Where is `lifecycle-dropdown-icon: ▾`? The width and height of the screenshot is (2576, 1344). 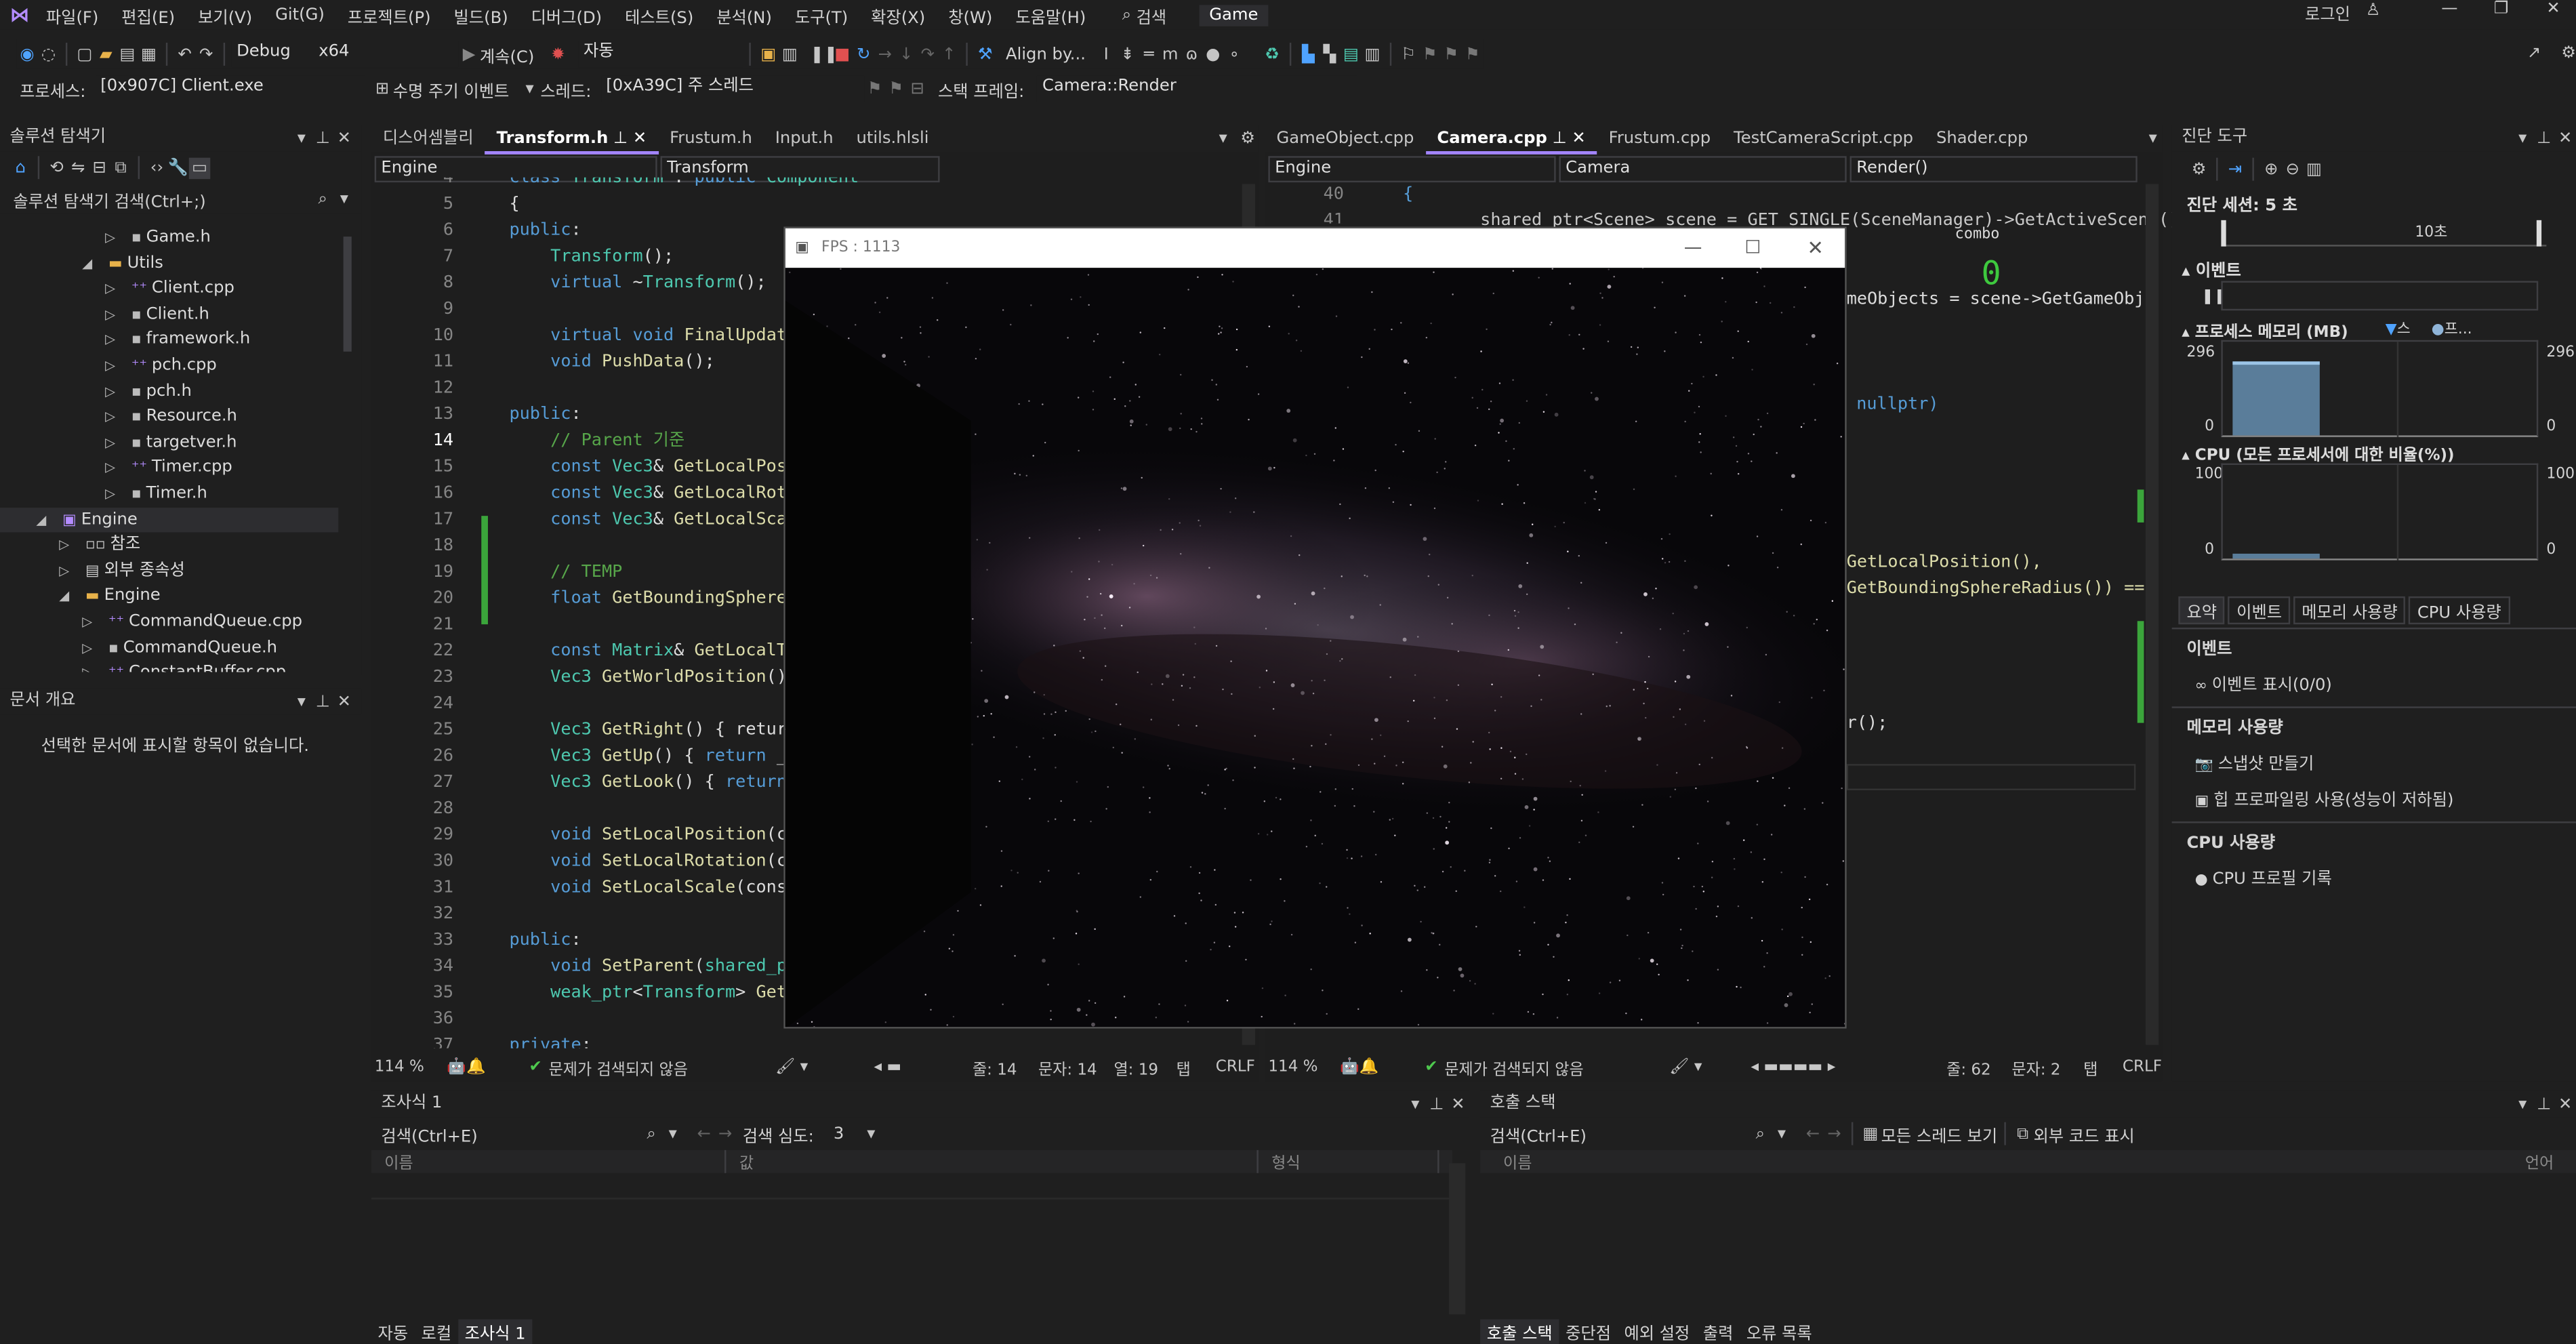 lifecycle-dropdown-icon: ▾ is located at coordinates (530, 89).